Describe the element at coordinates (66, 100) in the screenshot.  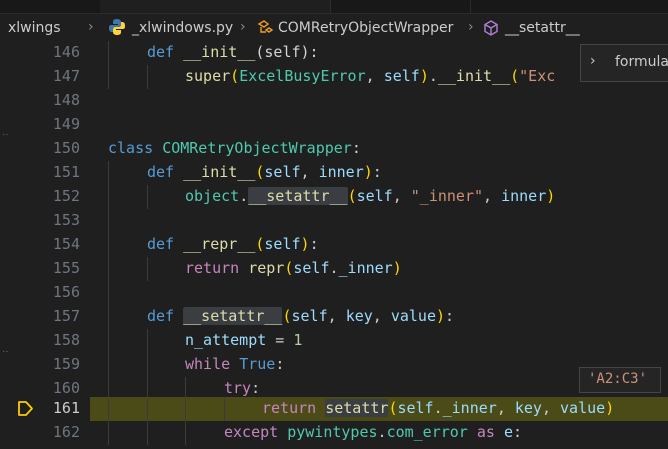
I see `line-number: 148` at that location.